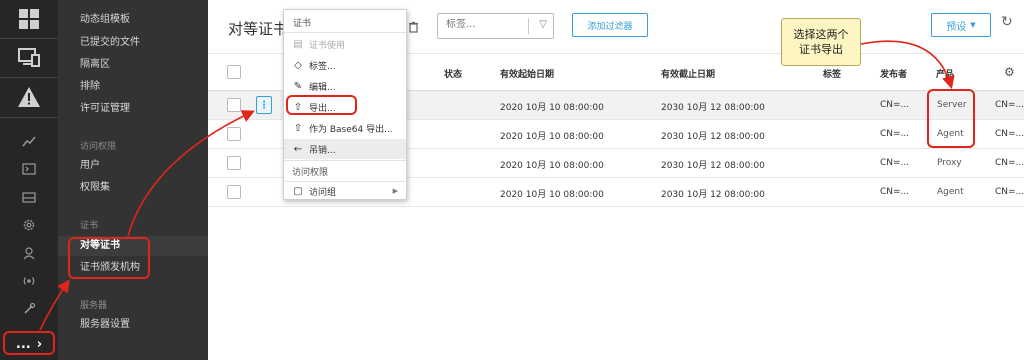  What do you see at coordinates (893, 73) in the screenshot?
I see `column-header-issuer: 发布者` at bounding box center [893, 73].